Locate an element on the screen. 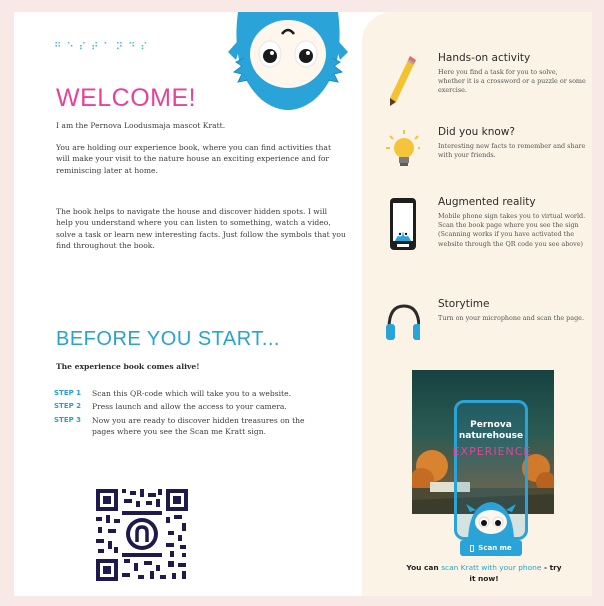  comes-alive-subheading: The experience book comes alive! is located at coordinates (128, 366).